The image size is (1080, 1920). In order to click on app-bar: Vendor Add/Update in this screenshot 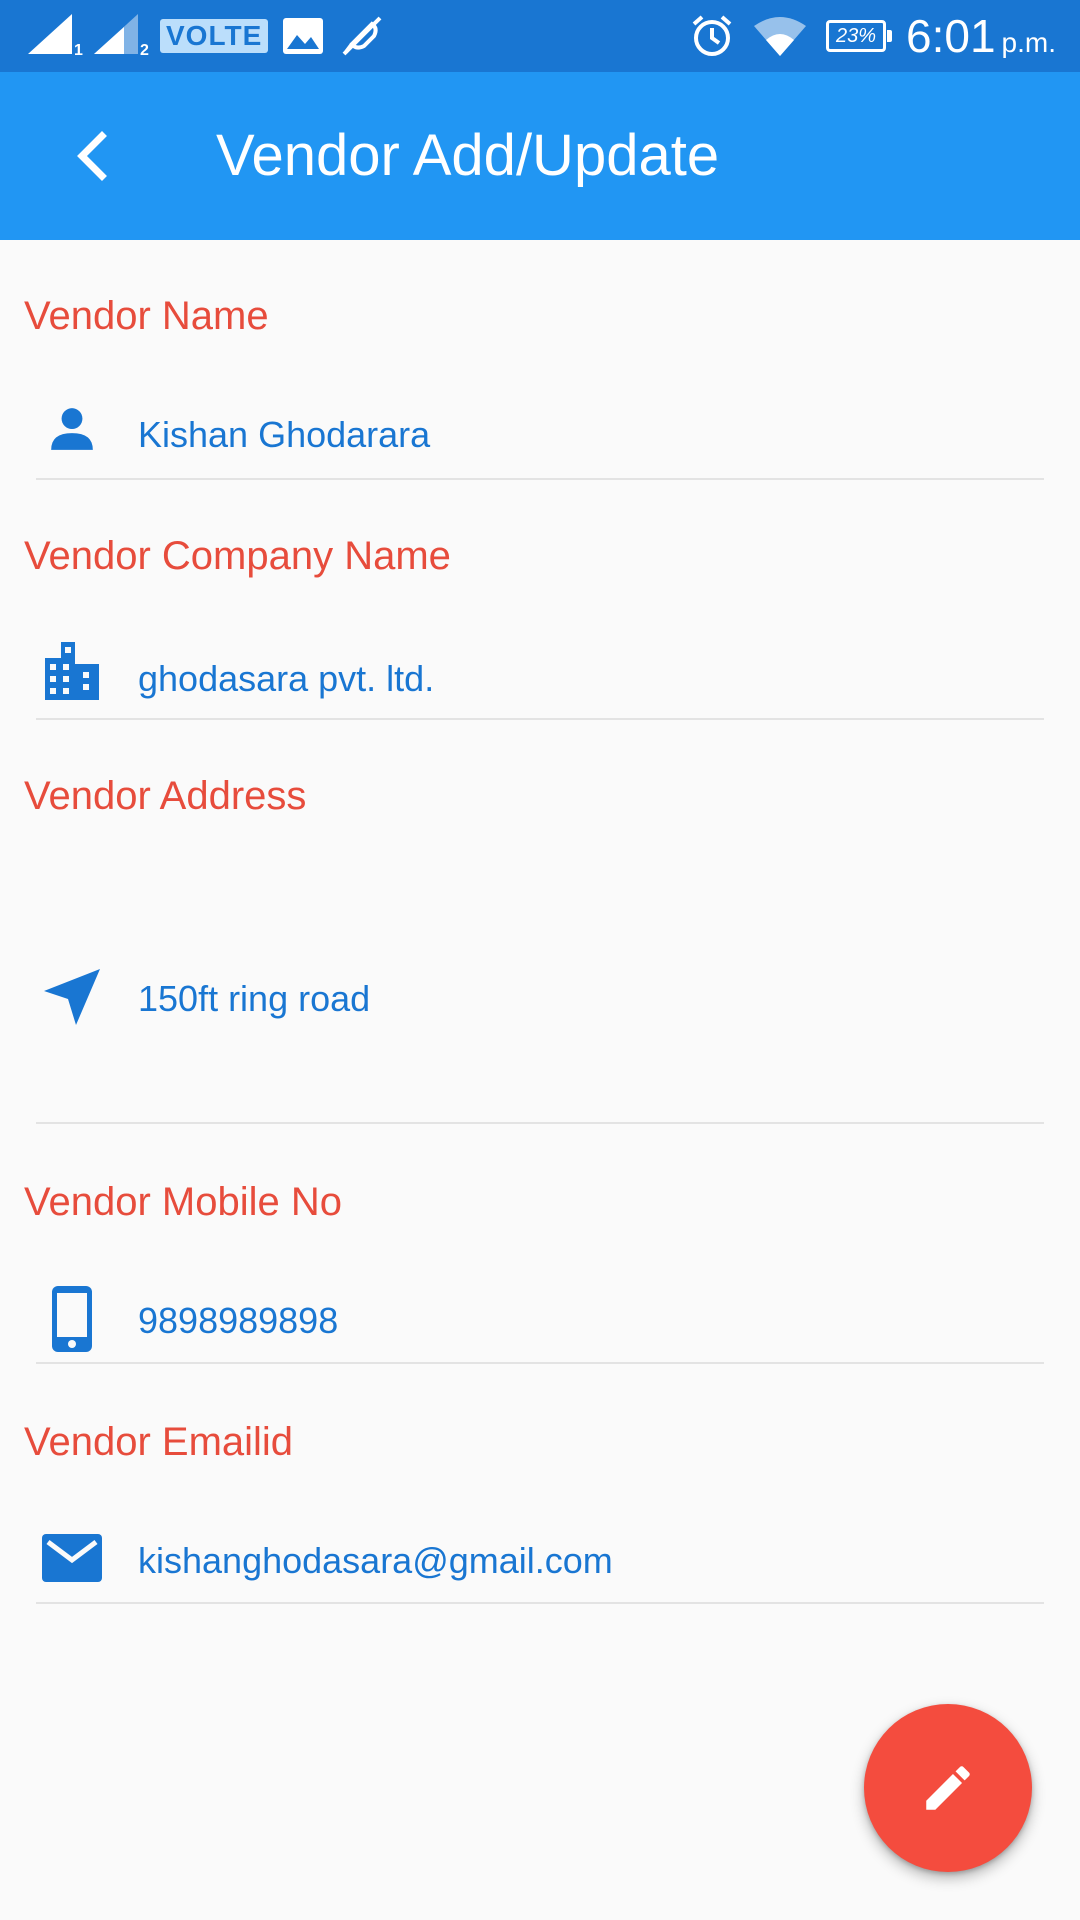, I will do `click(540, 156)`.